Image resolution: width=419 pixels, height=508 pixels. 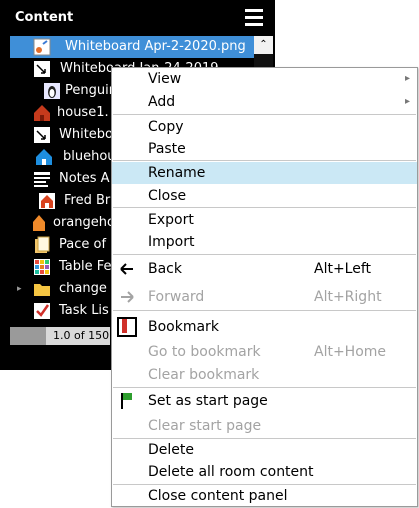 I want to click on tree-item-label: Fred Br, so click(x=87, y=200).